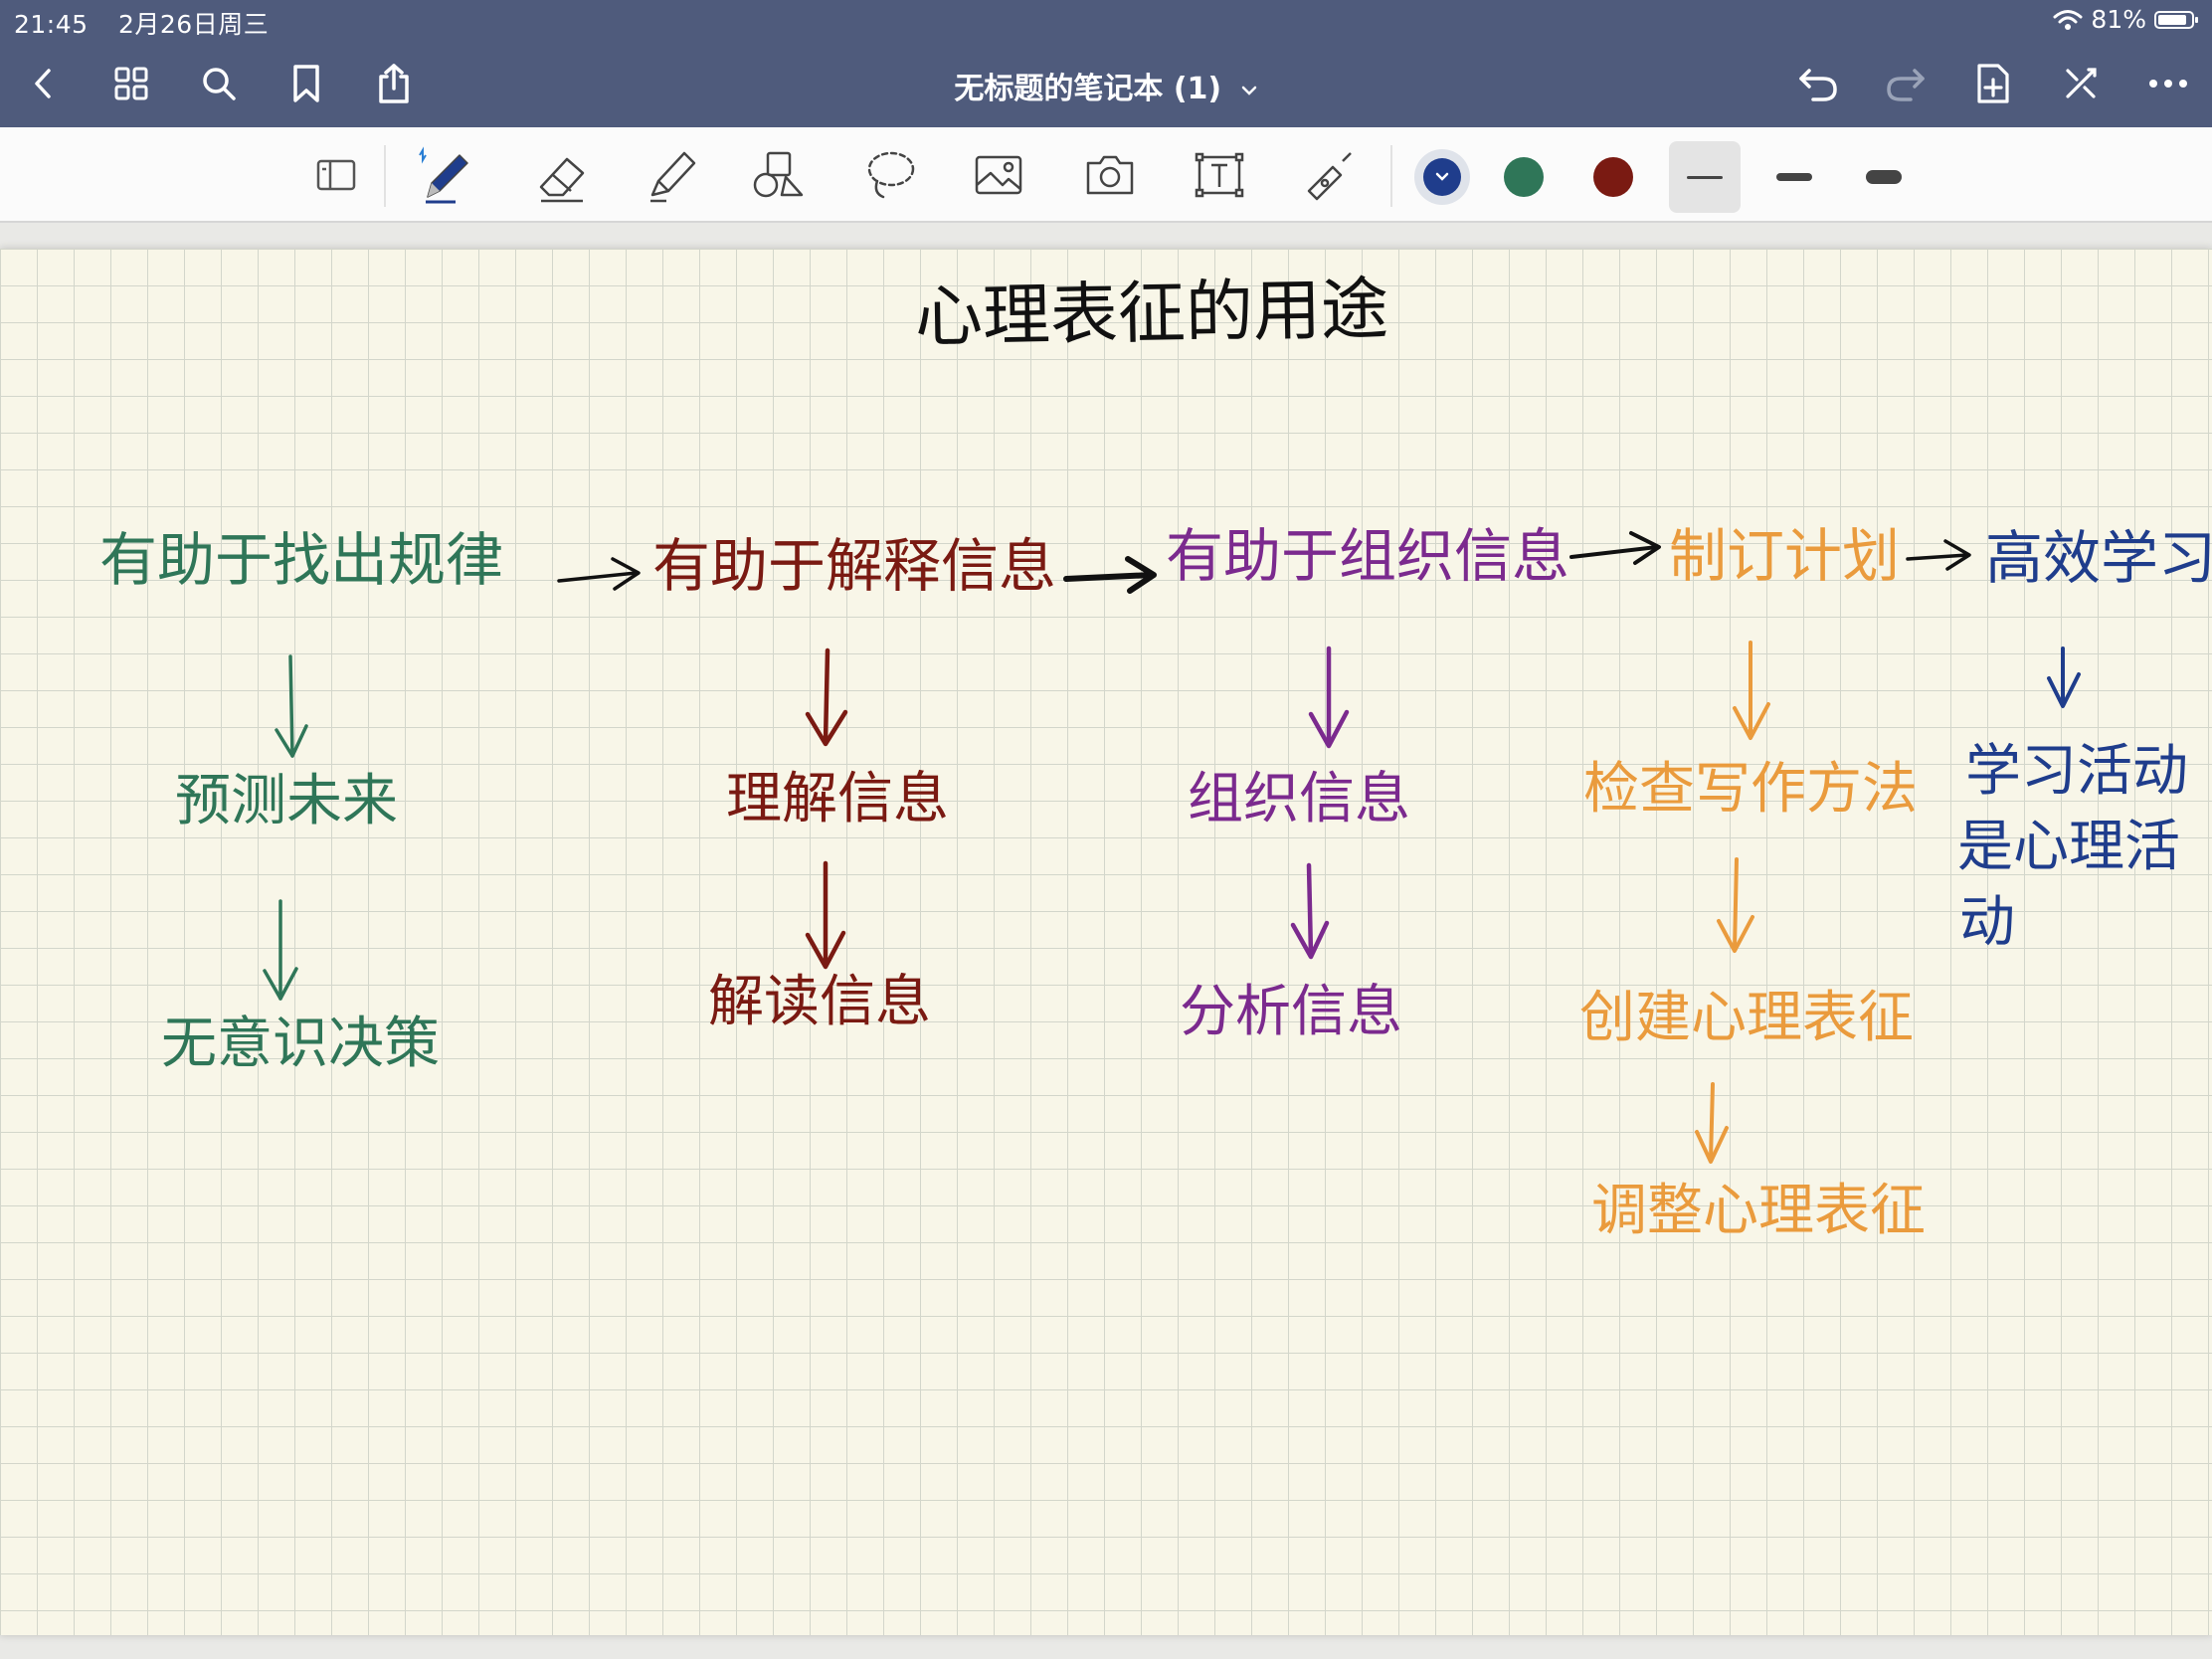 Image resolution: width=2212 pixels, height=1659 pixels. What do you see at coordinates (891, 175) in the screenshot?
I see `lasso-icon` at bounding box center [891, 175].